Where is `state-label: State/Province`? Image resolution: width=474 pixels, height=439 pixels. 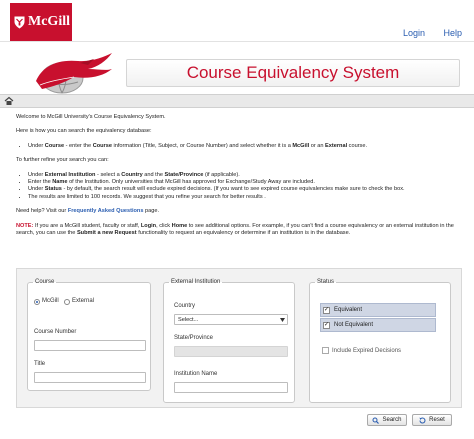 state-label: State/Province is located at coordinates (194, 338).